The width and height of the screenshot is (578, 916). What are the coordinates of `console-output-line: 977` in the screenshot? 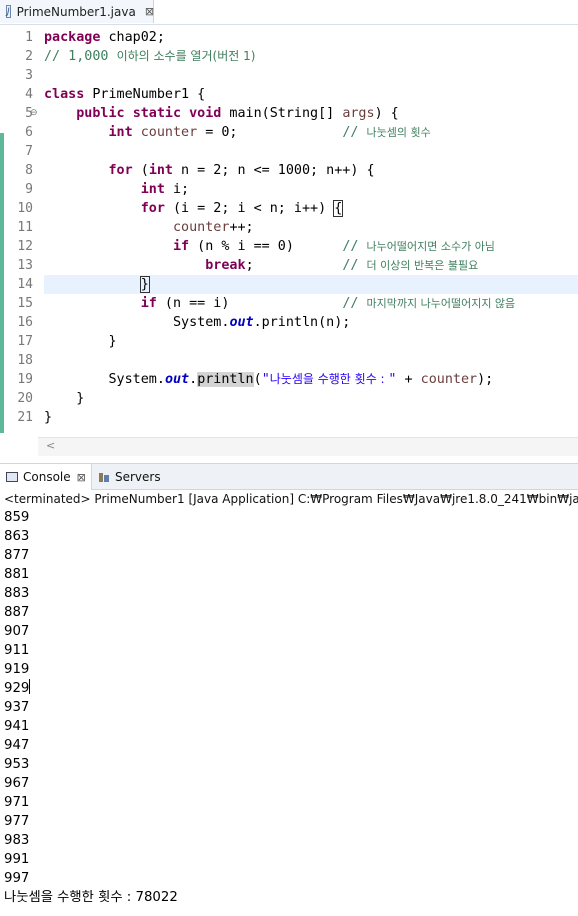 It's located at (17, 821).